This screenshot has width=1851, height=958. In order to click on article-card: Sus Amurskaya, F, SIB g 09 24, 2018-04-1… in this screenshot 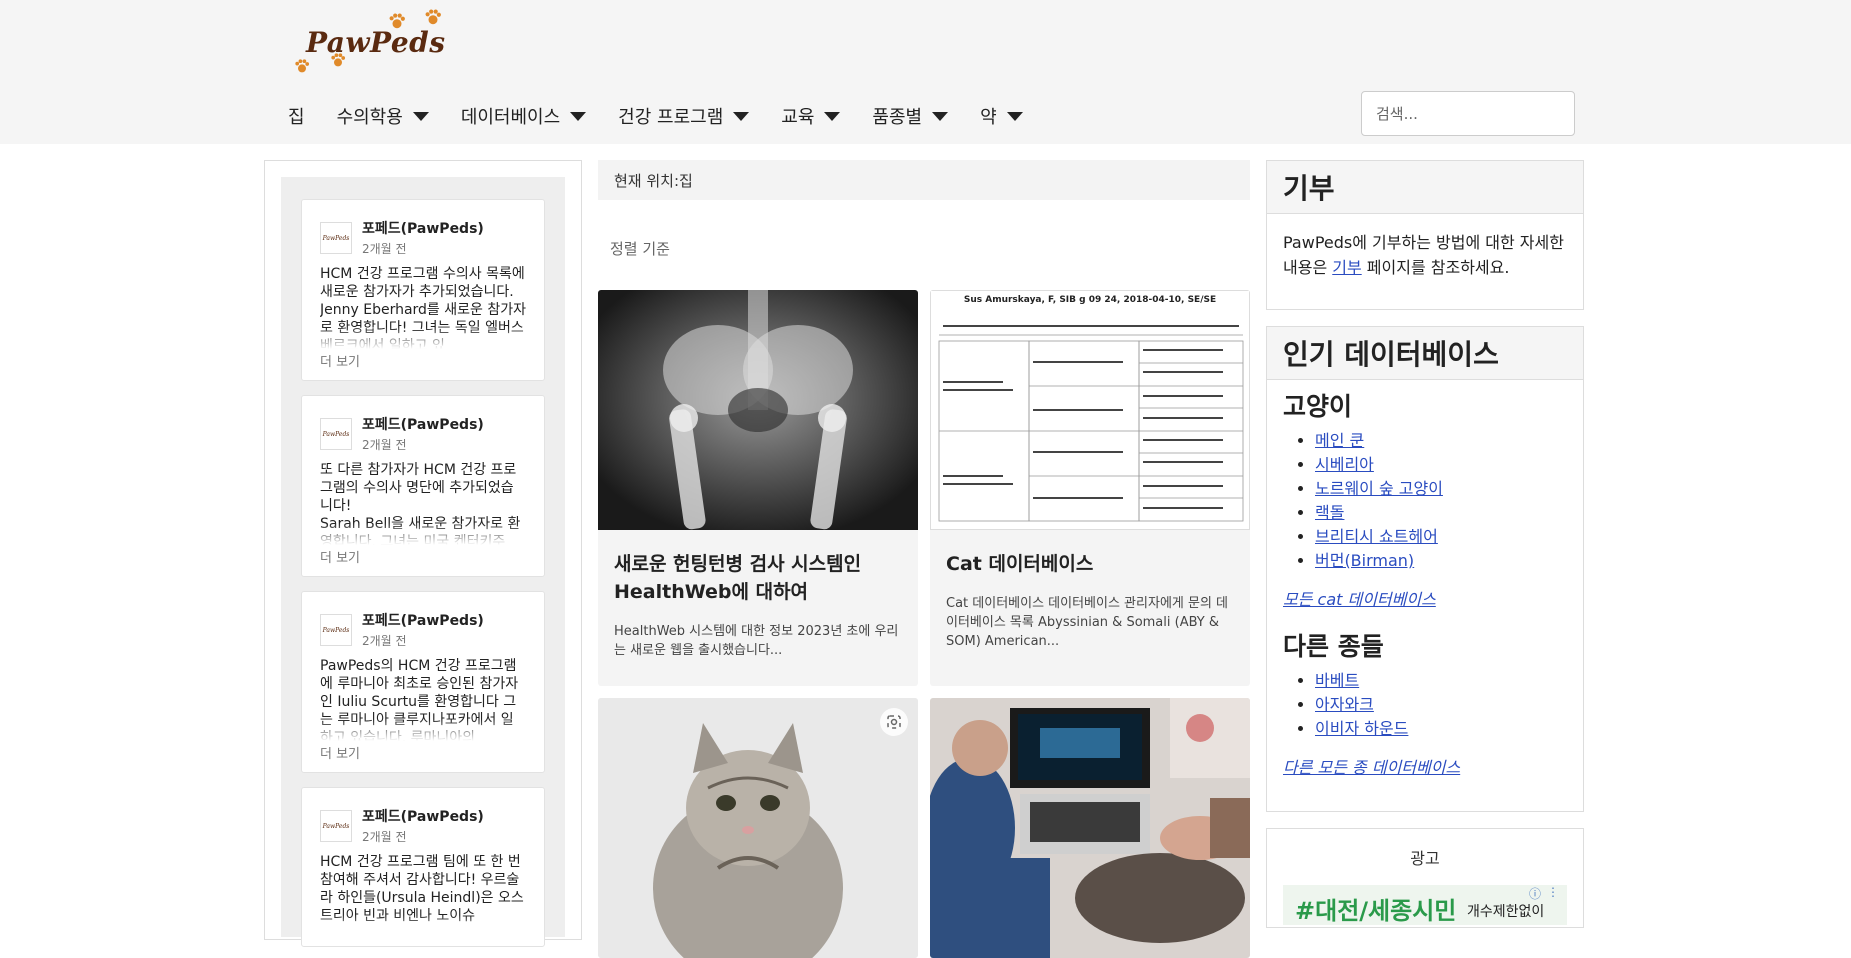, I will do `click(1090, 488)`.